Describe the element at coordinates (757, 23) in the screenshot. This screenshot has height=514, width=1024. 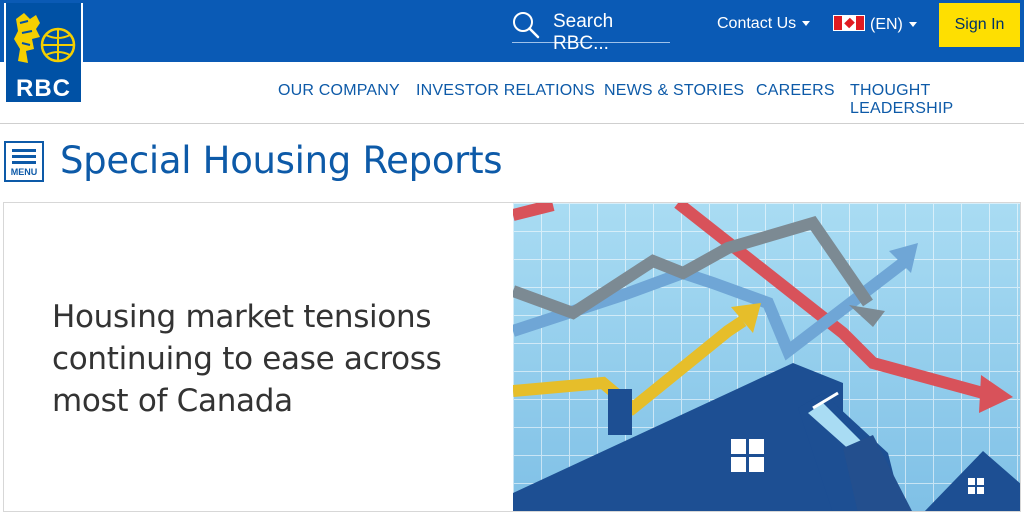
I see `contact-us-label: Contact Us` at that location.